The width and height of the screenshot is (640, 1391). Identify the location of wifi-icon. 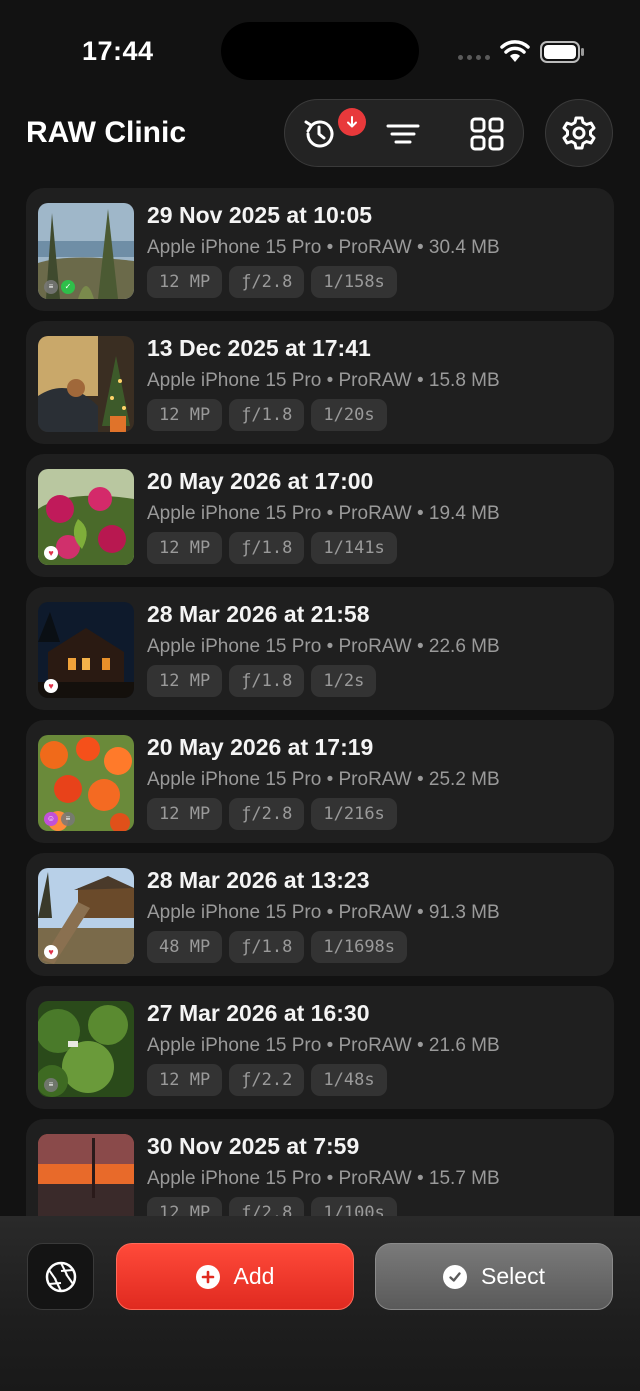
(515, 51).